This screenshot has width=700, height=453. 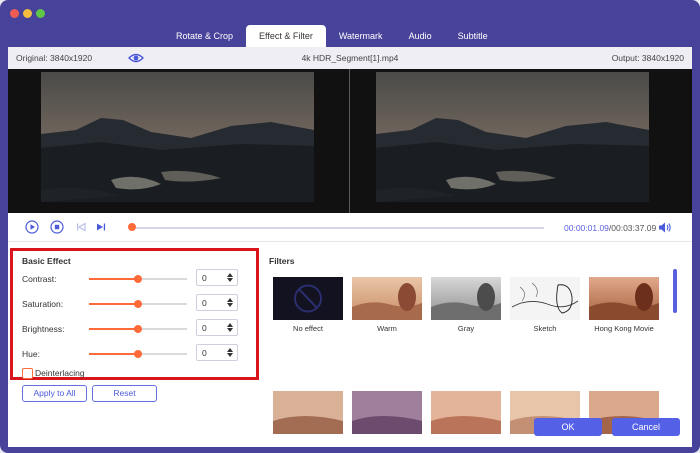 I want to click on filter-label: Gray, so click(x=466, y=328).